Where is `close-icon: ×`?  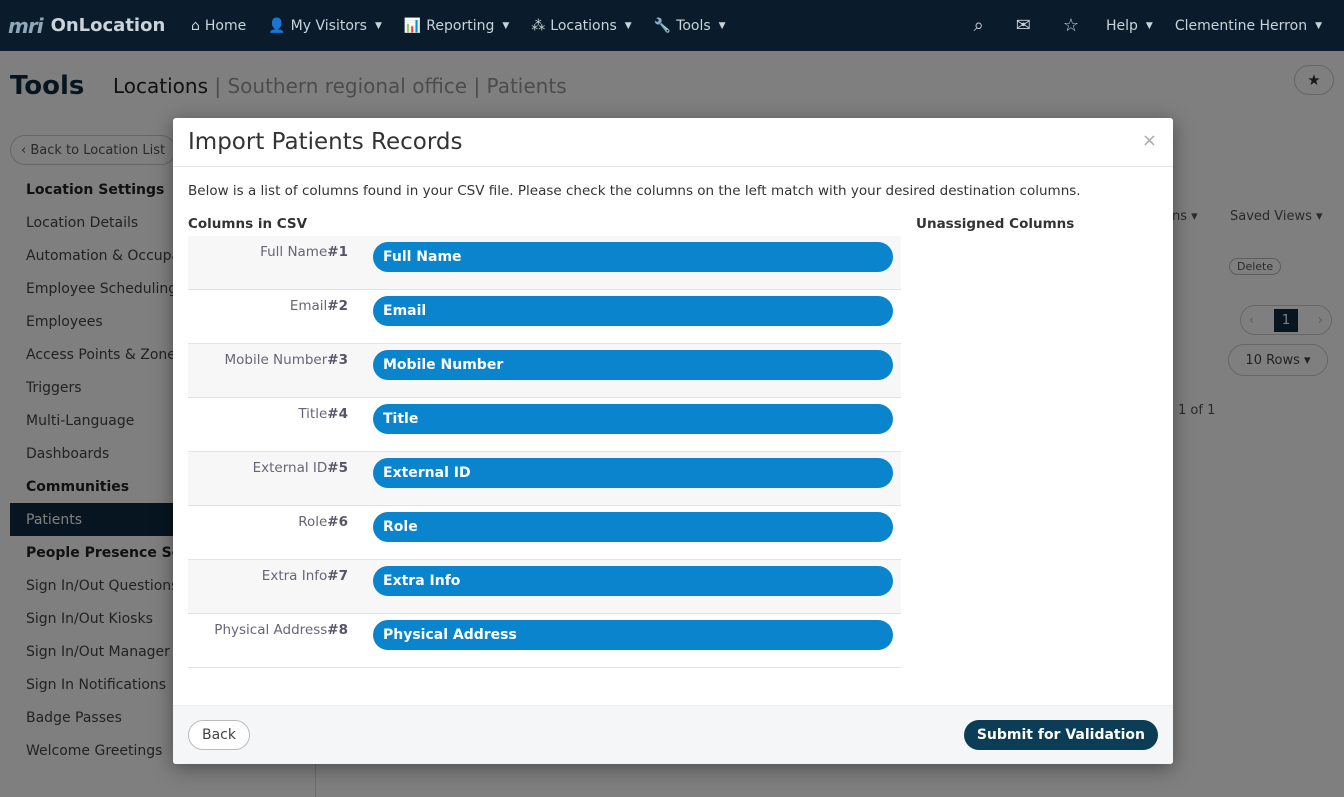
close-icon: × is located at coordinates (1149, 140).